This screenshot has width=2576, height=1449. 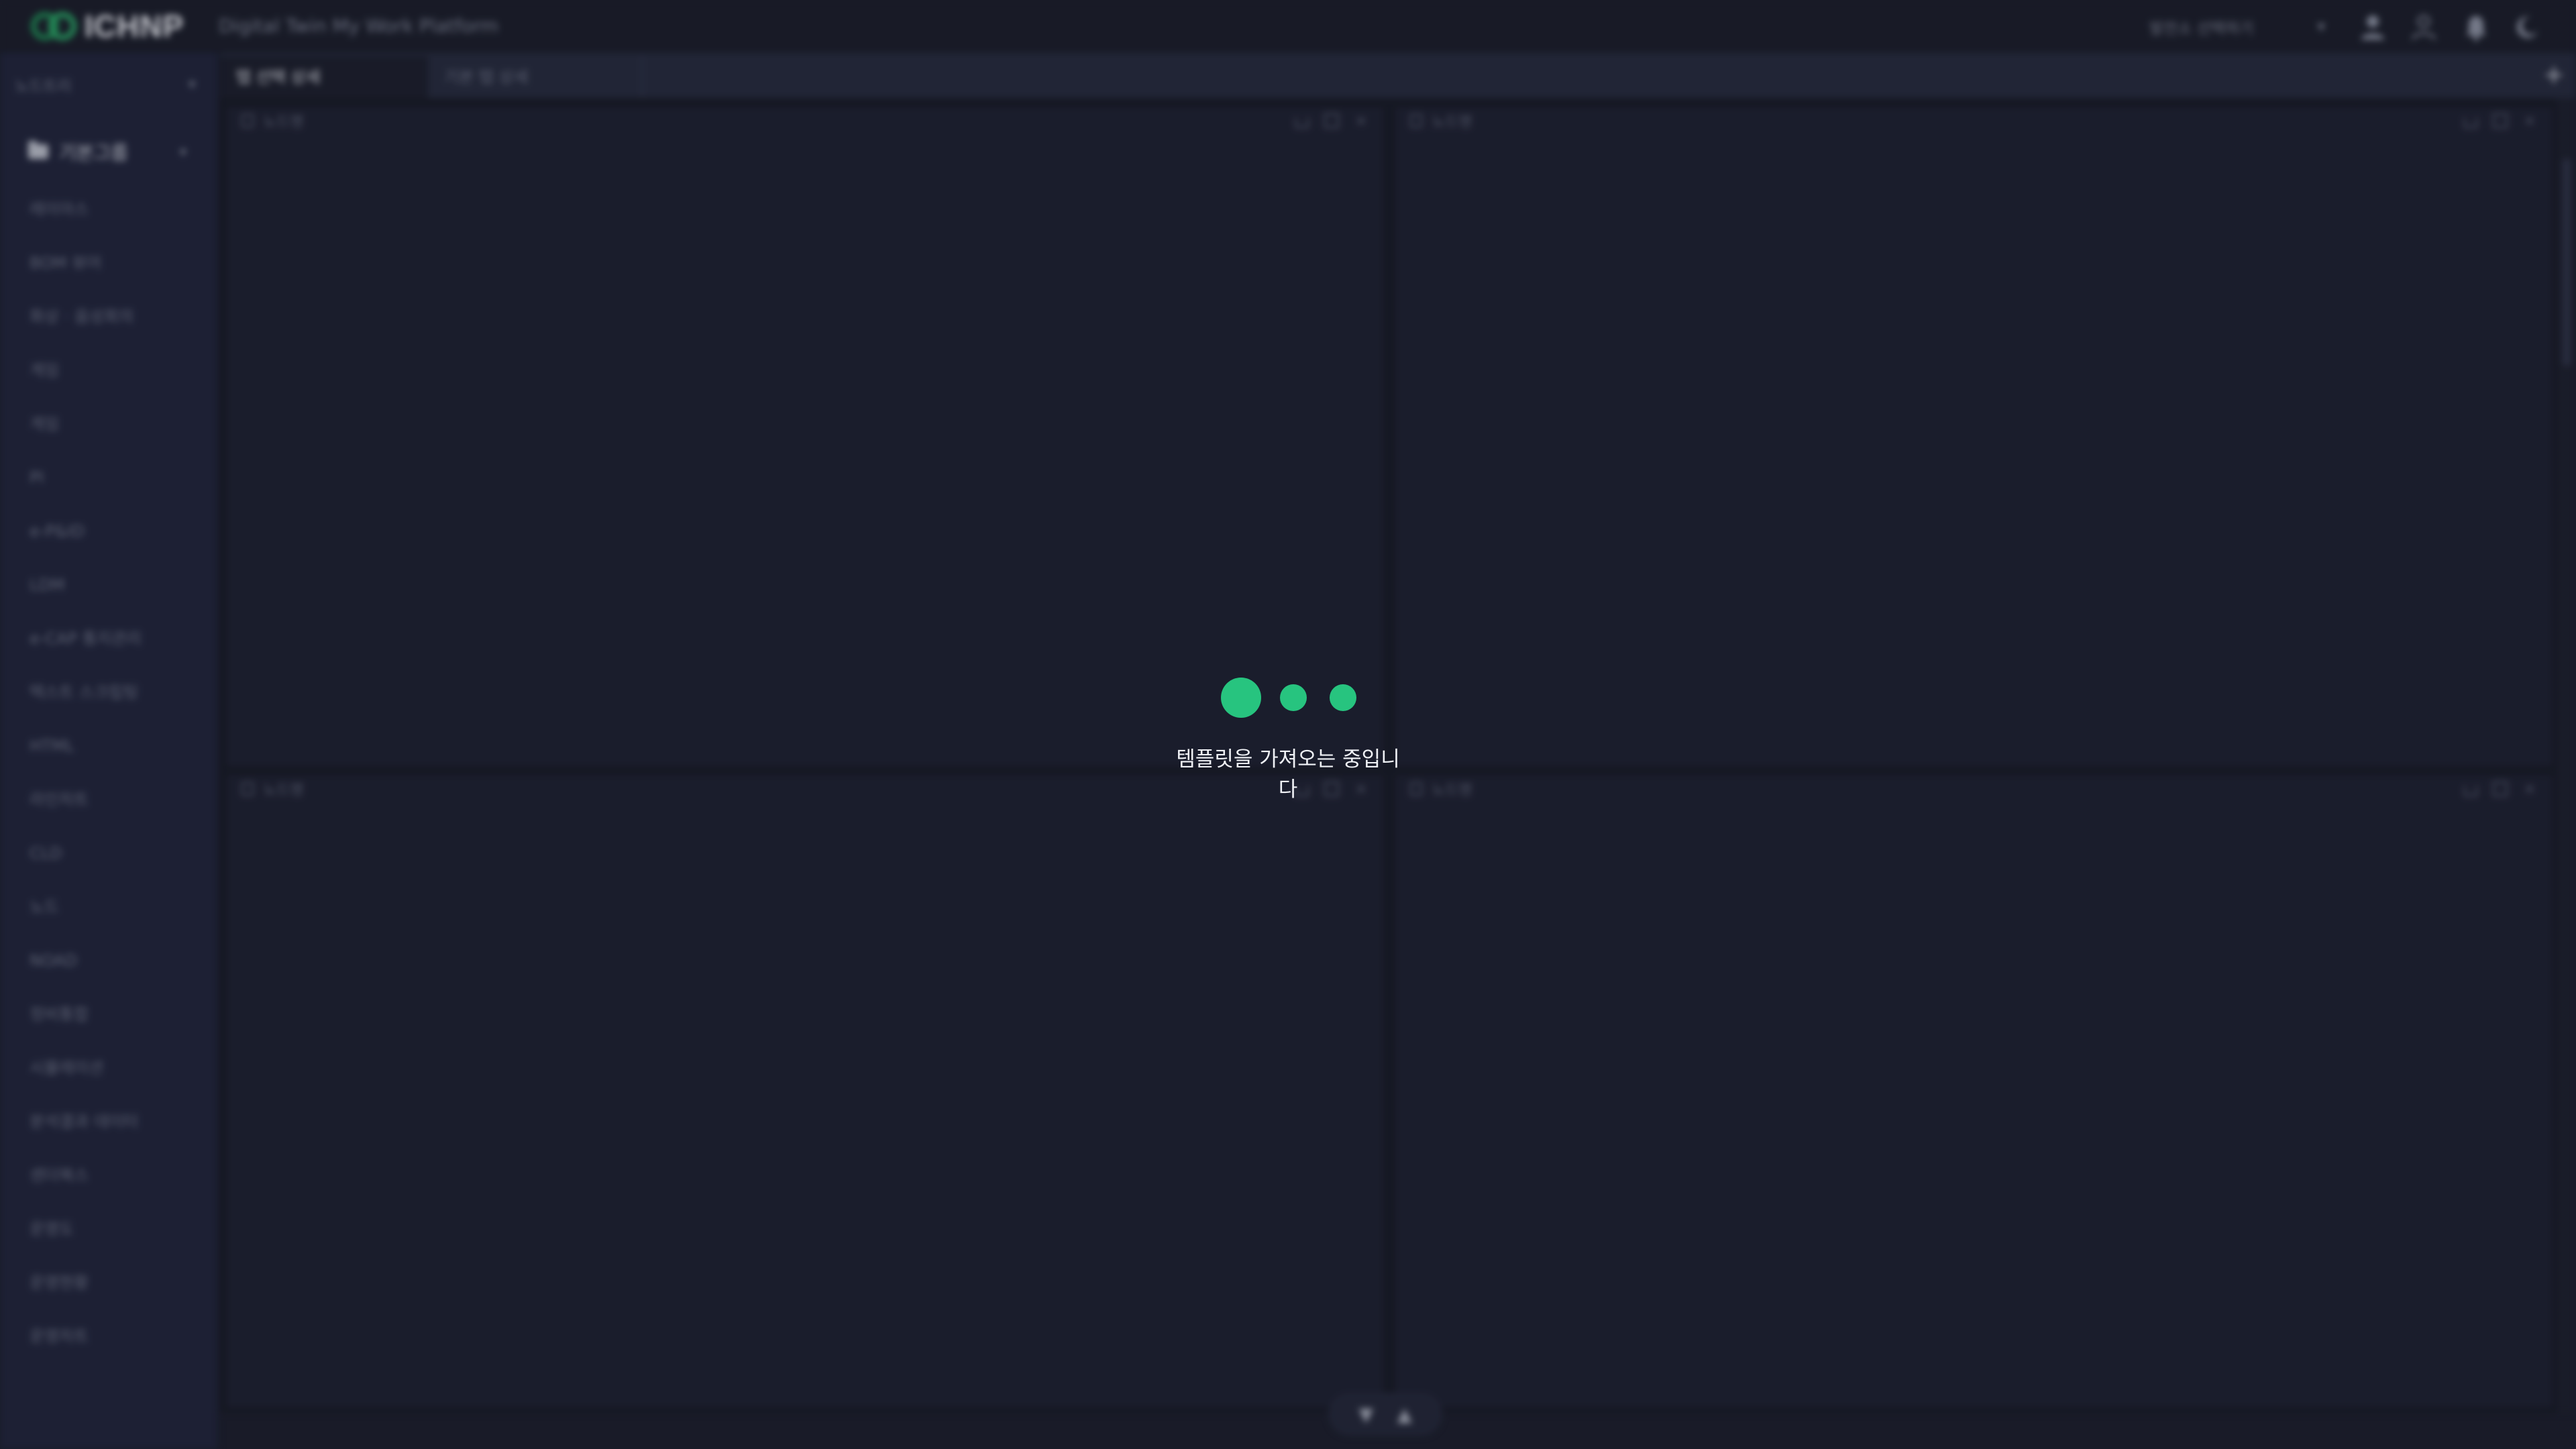 I want to click on loading-message: 템플릿을 가져오는 중입니다, so click(x=1288, y=774).